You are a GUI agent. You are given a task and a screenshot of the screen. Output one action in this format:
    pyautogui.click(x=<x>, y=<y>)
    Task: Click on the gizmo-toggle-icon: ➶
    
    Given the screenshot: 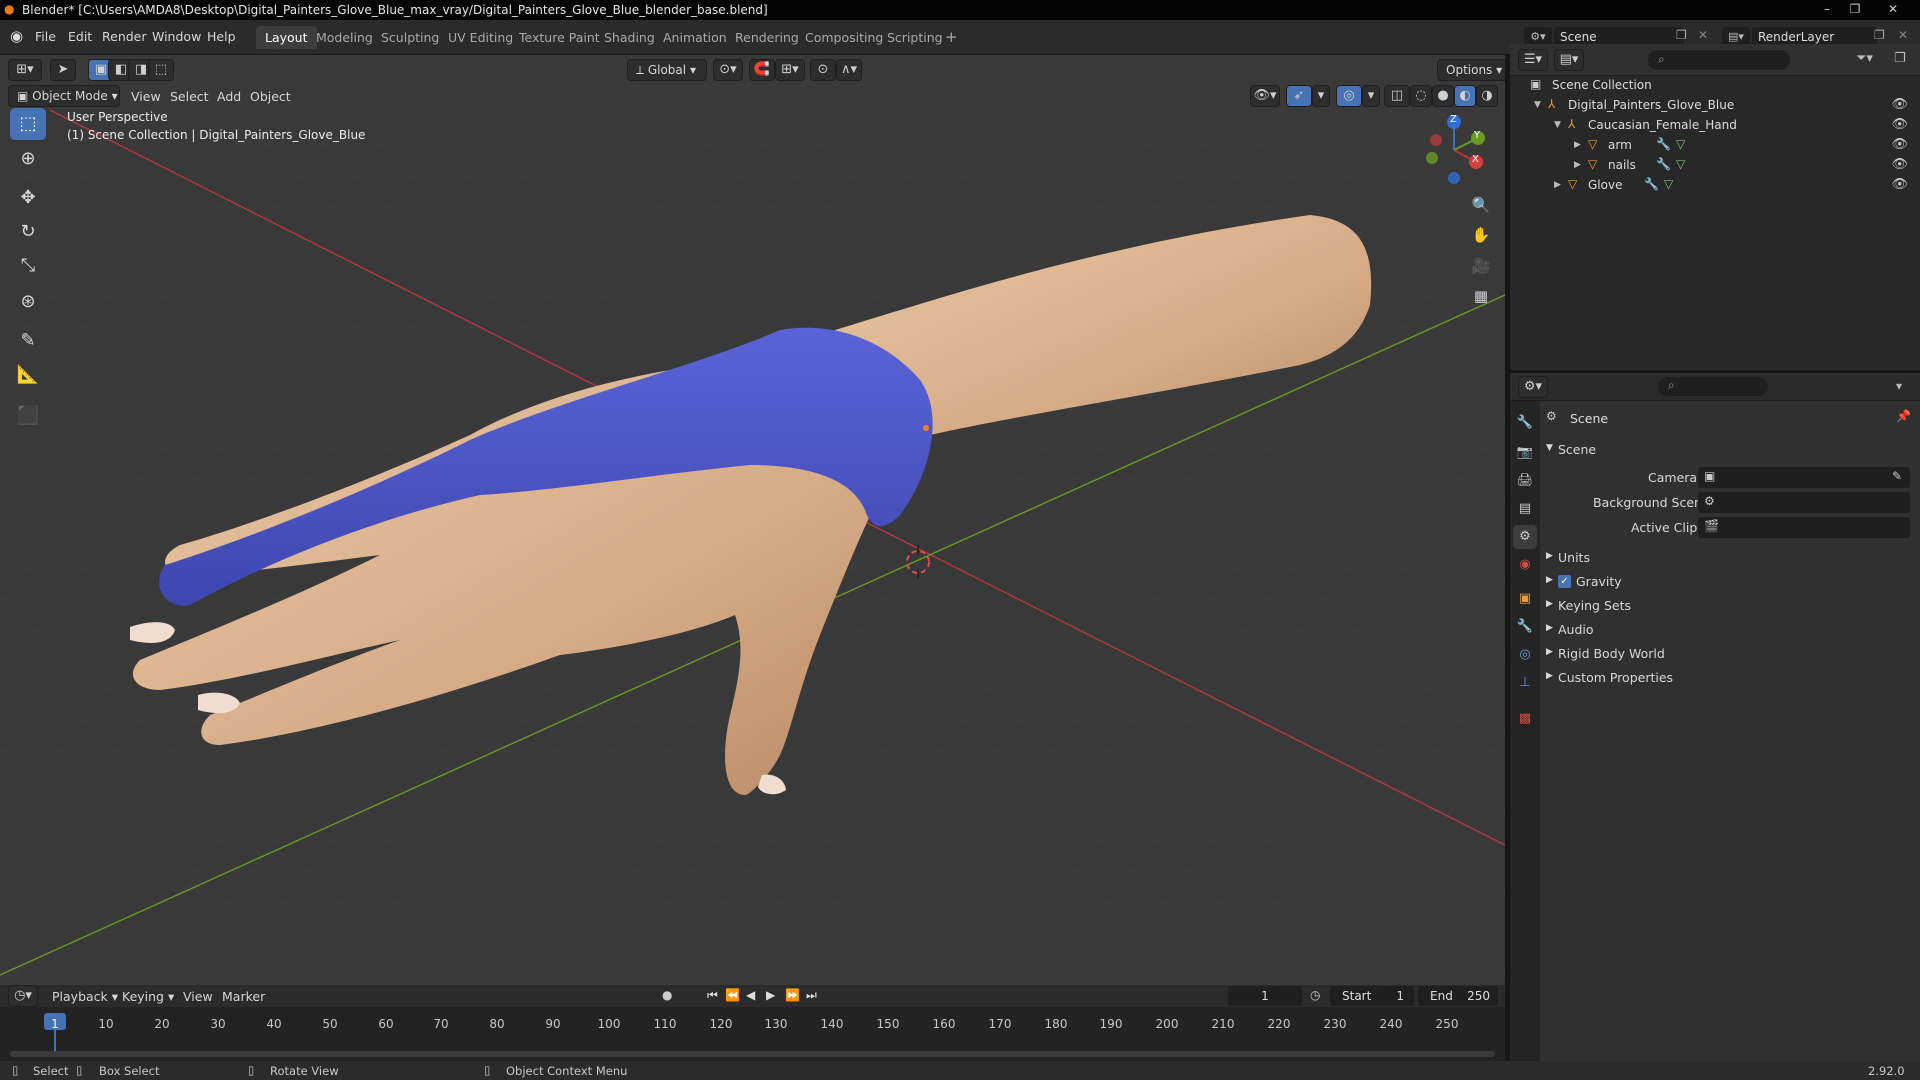 What is the action you would take?
    pyautogui.click(x=1299, y=96)
    